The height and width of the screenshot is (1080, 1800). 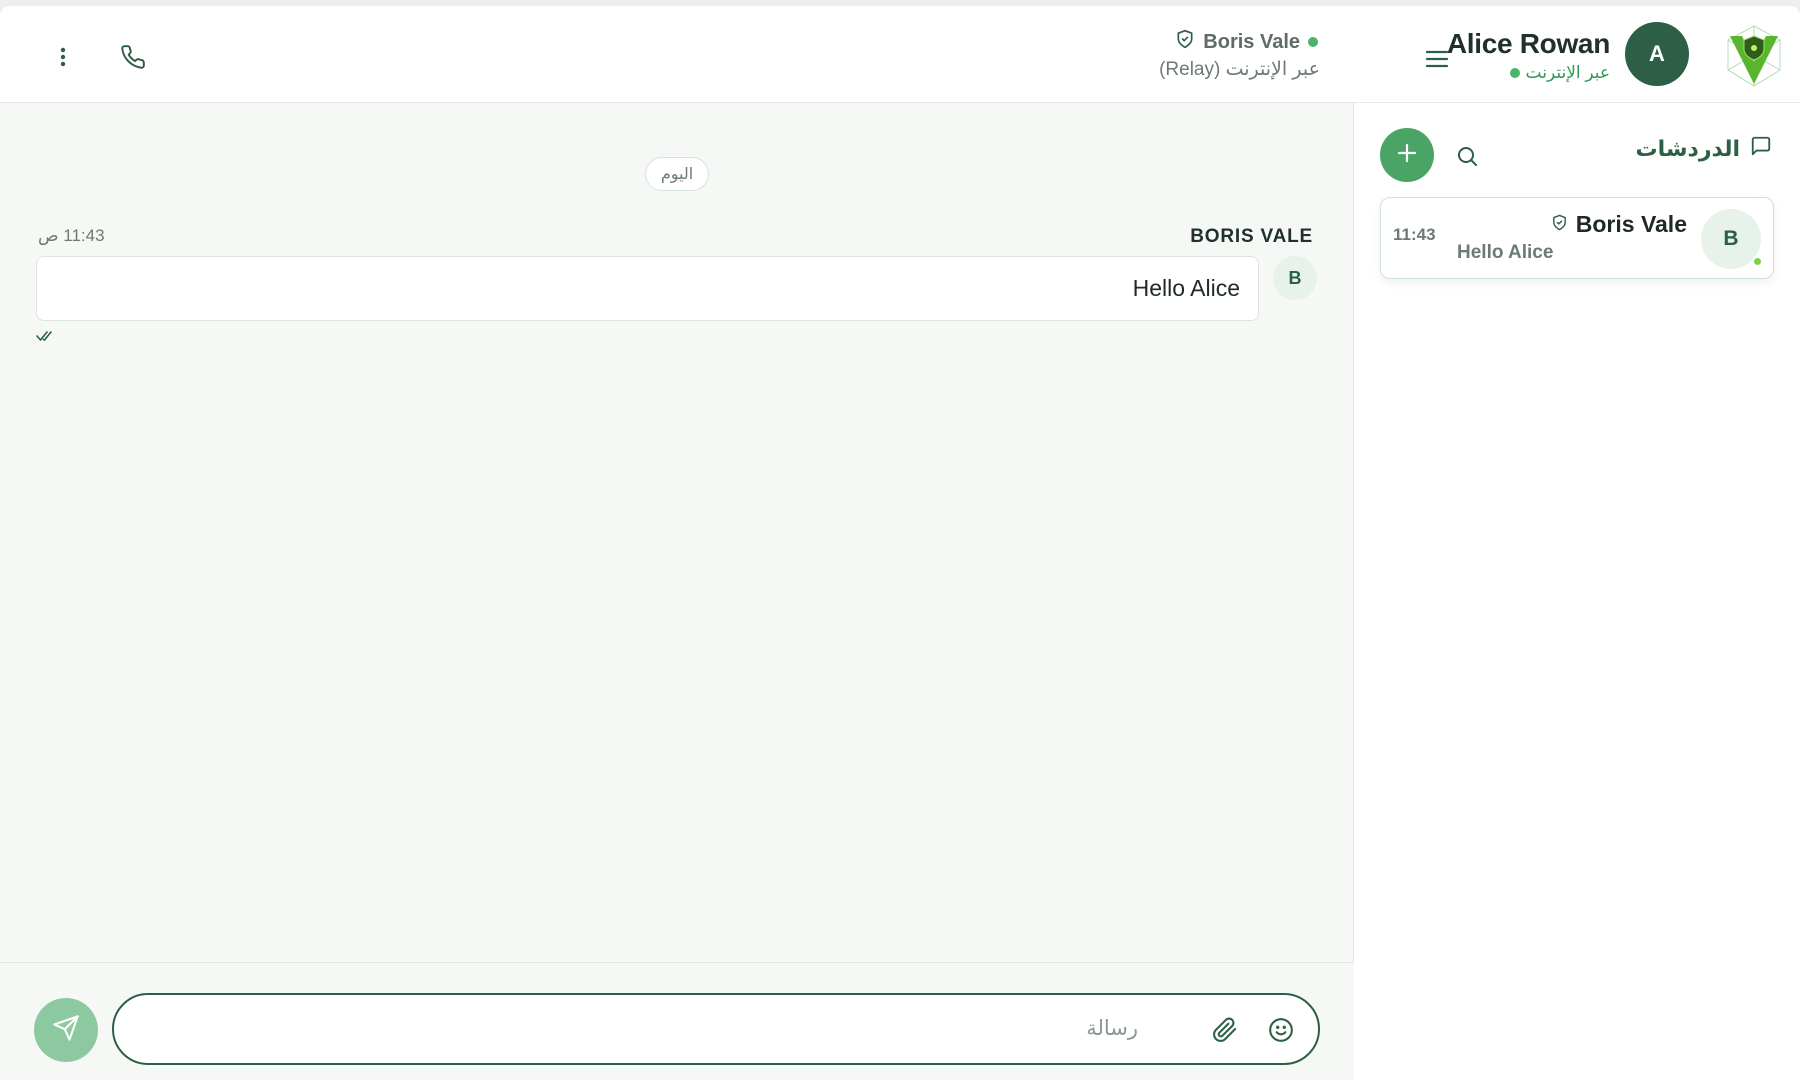 I want to click on shield-v-logo-icon, so click(x=1754, y=56).